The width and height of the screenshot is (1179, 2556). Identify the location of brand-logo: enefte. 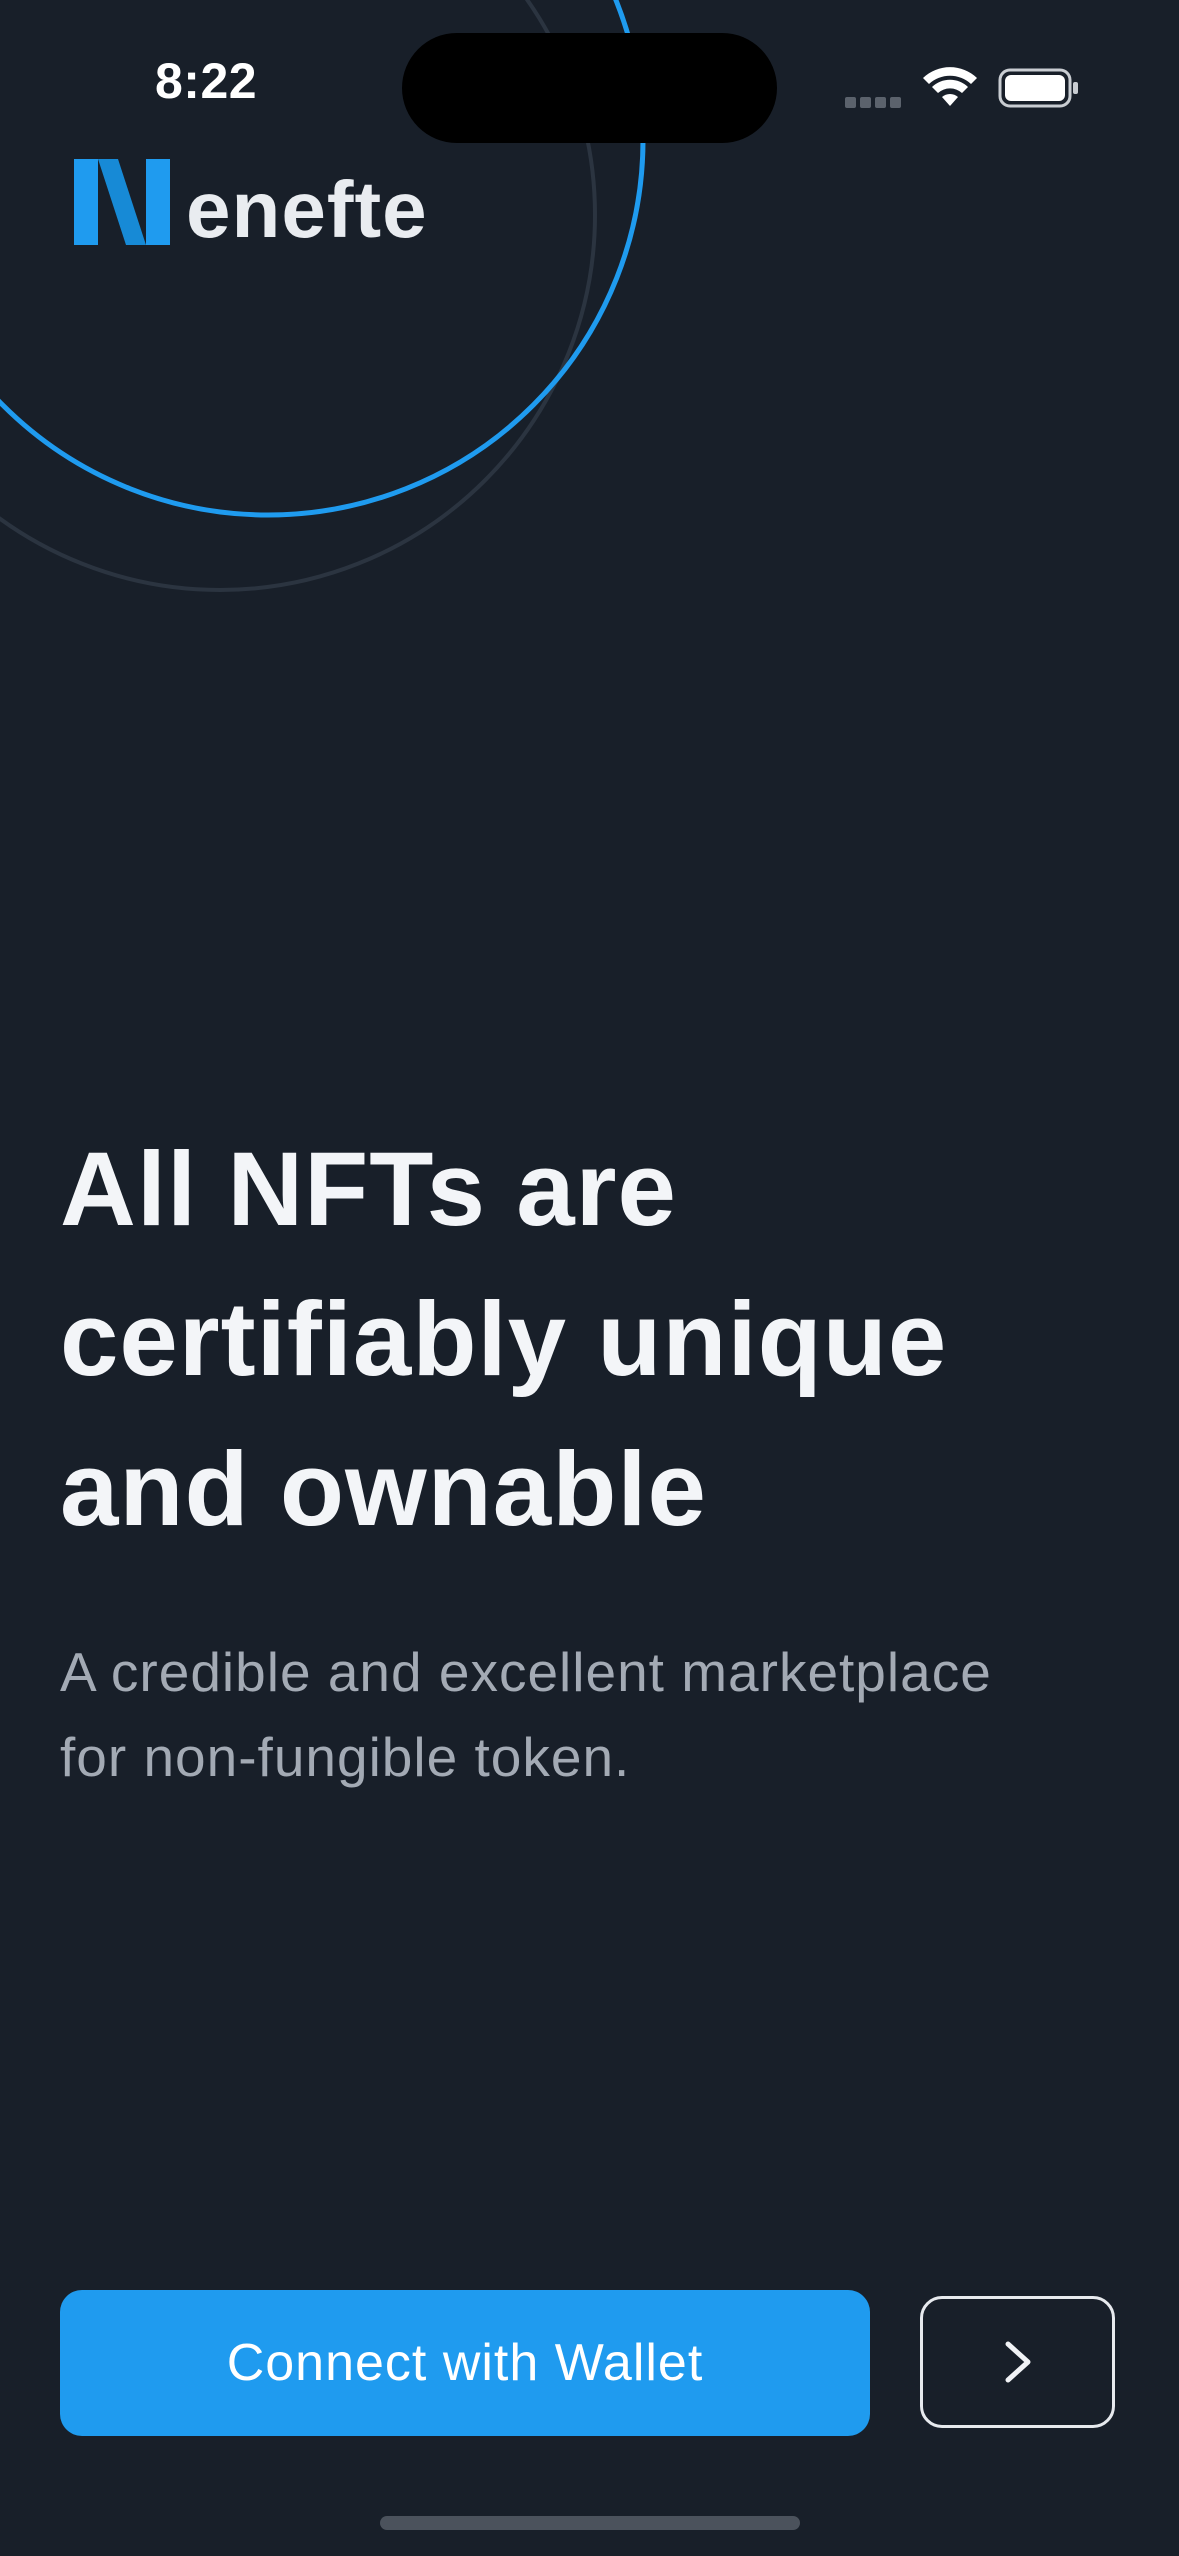
(251, 204).